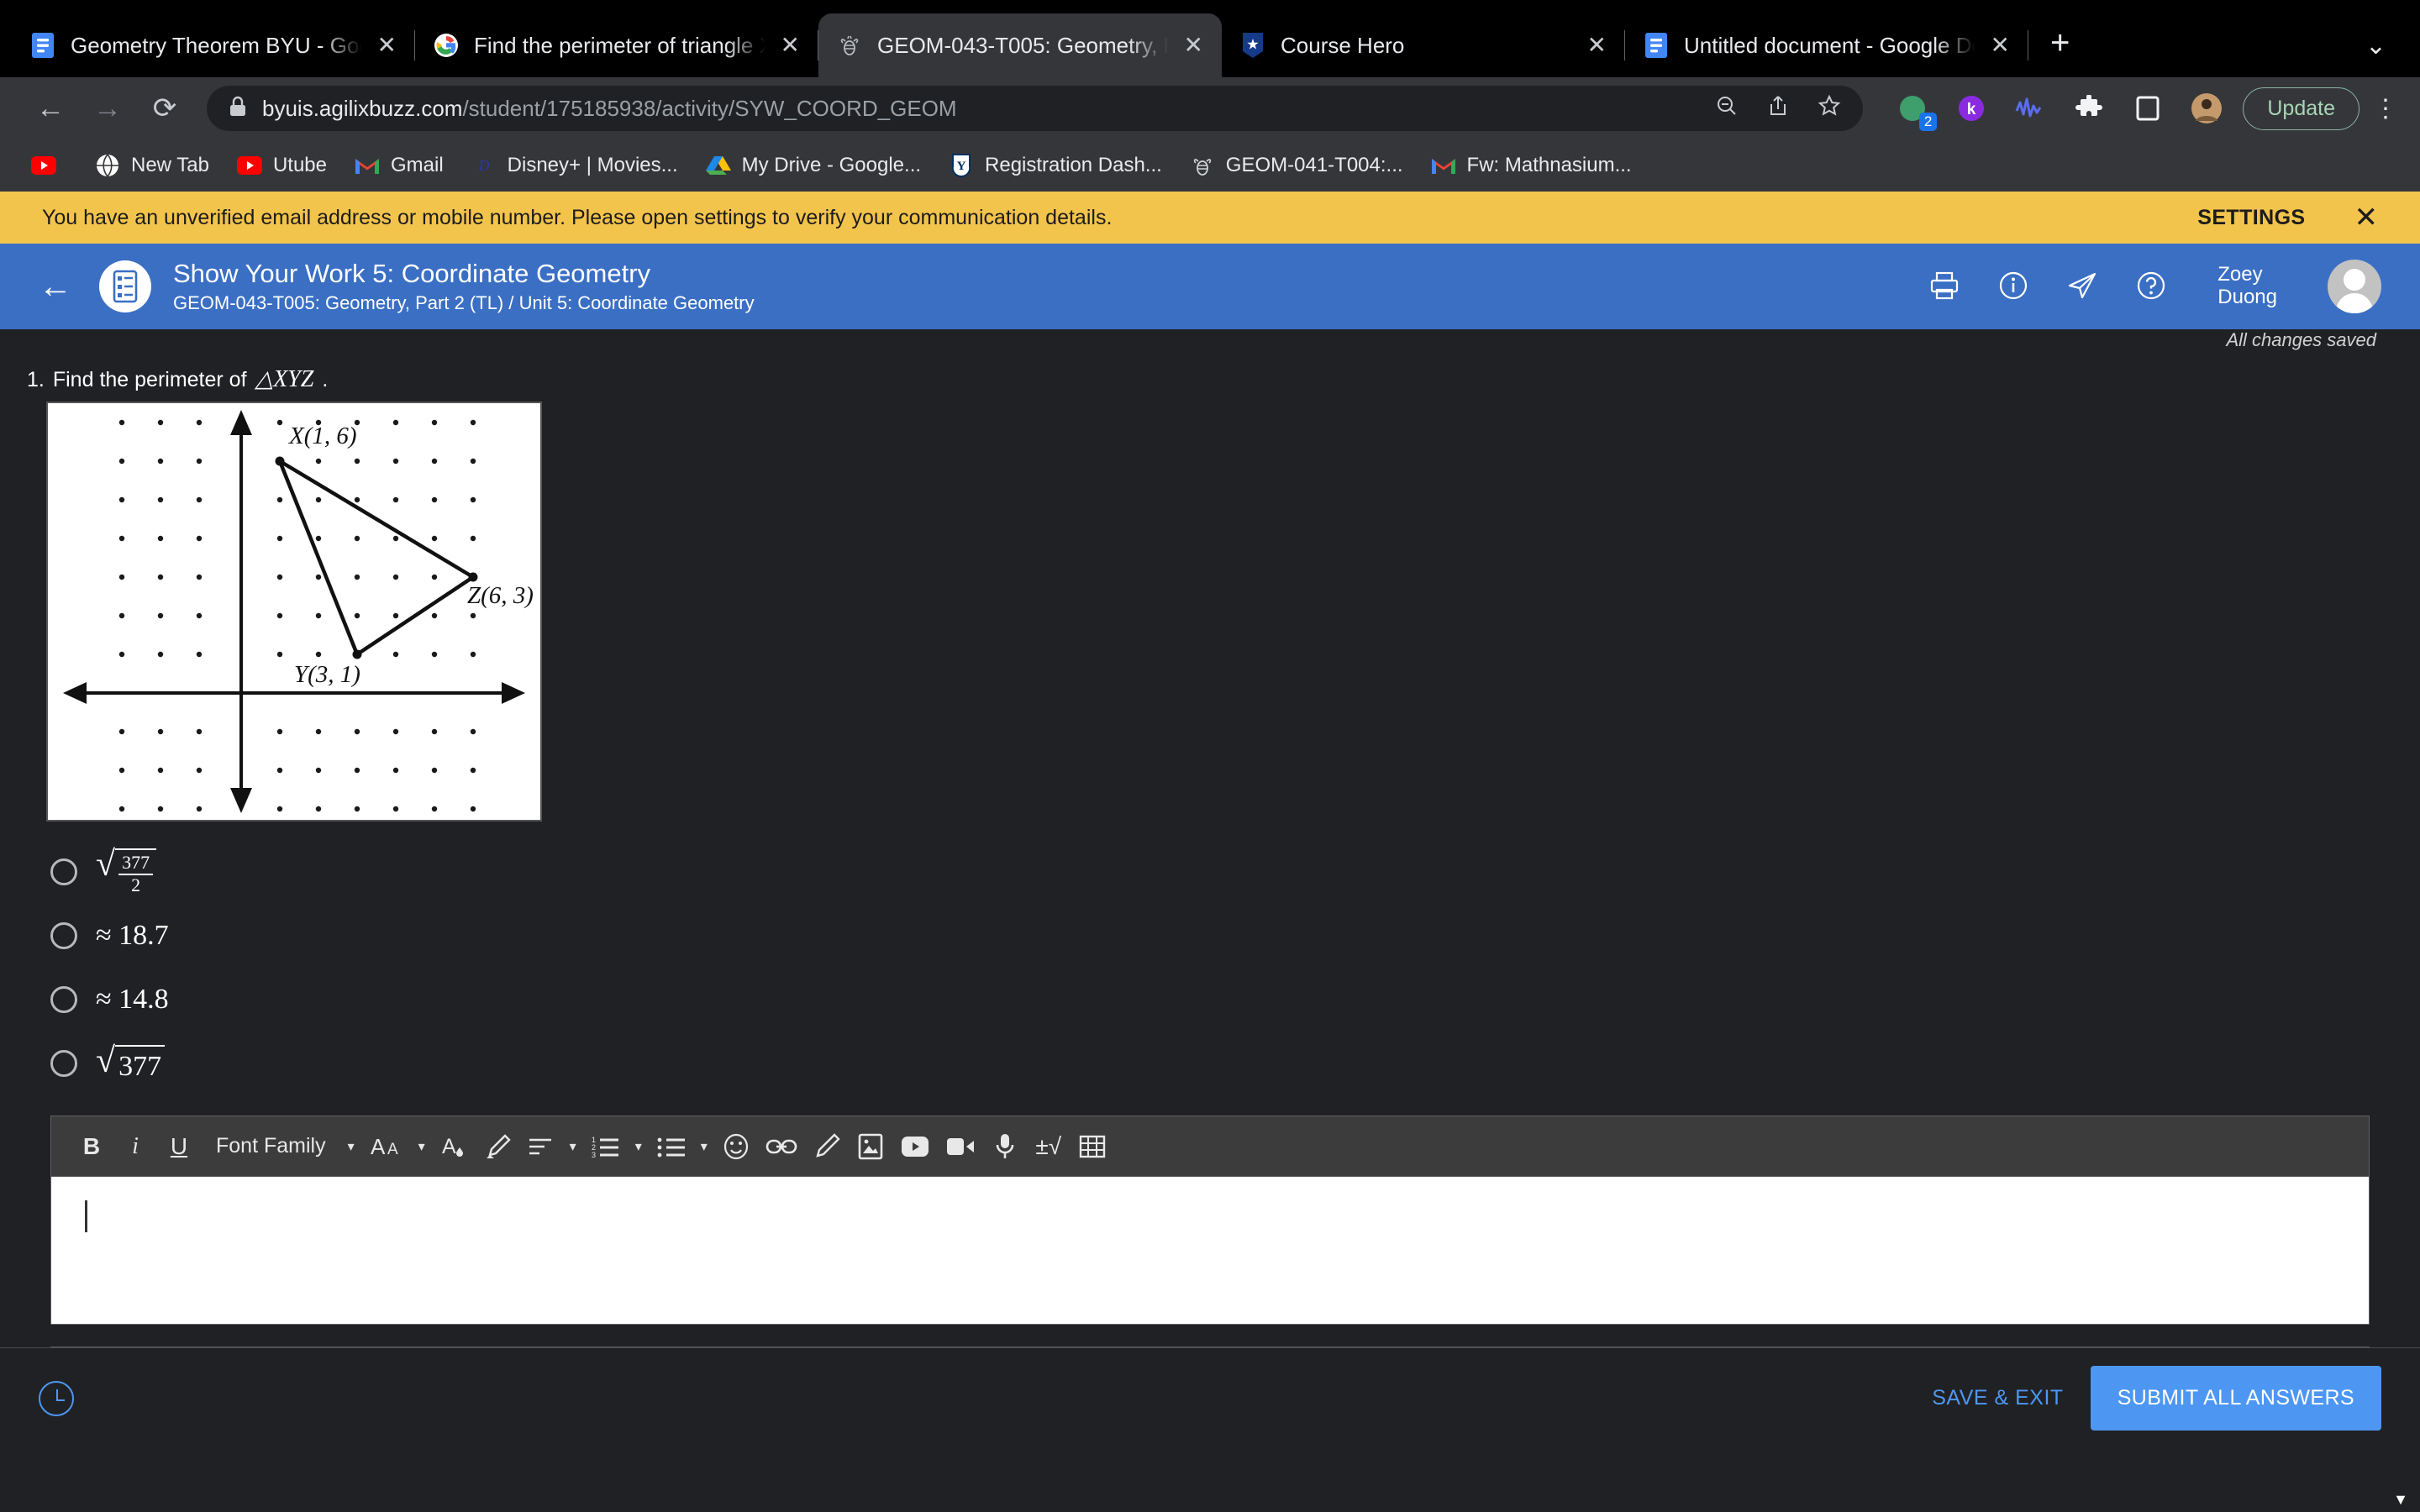 This screenshot has width=2420, height=1512. Describe the element at coordinates (454, 1146) in the screenshot. I see `text-color-button: A` at that location.